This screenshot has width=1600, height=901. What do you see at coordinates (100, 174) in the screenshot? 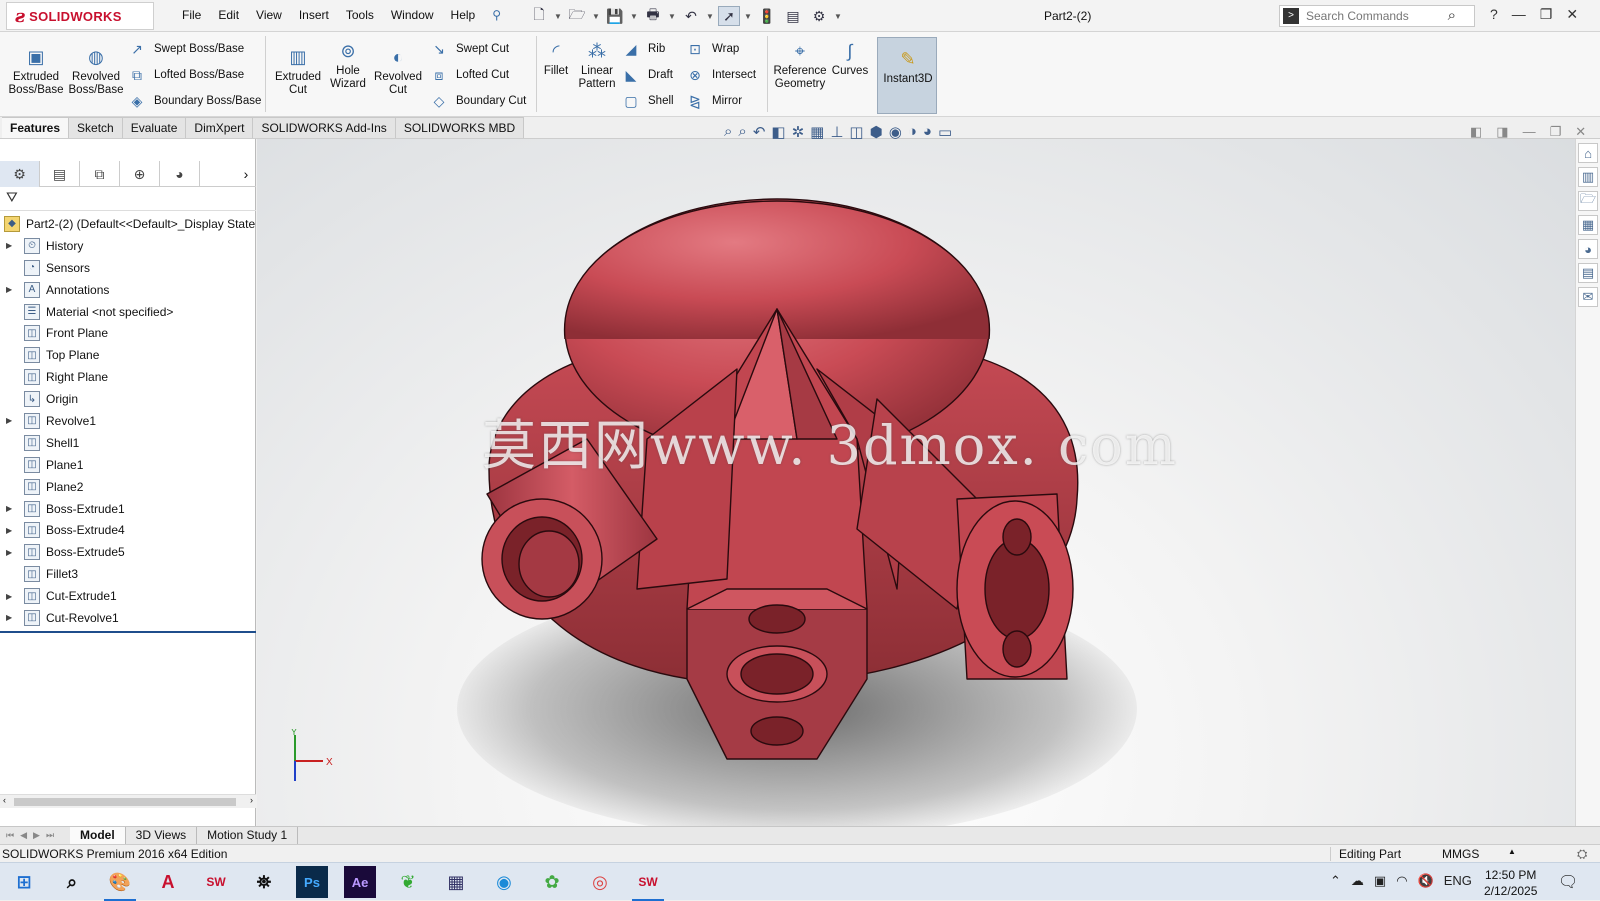
I see `configuration-manager-tab-icon: ⧉` at bounding box center [100, 174].